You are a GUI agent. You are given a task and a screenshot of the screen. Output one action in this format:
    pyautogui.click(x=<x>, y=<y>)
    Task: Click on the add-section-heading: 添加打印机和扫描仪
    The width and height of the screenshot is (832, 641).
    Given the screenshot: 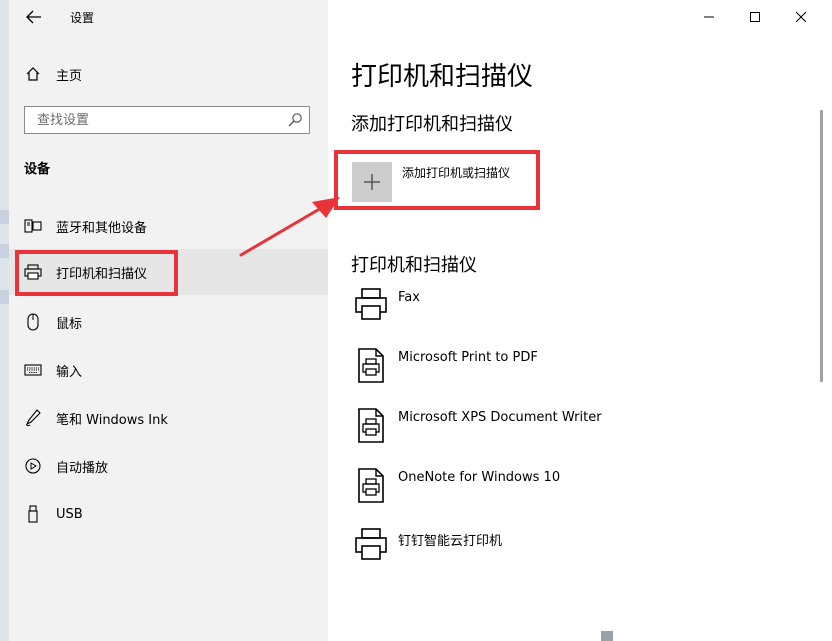 What is the action you would take?
    pyautogui.click(x=432, y=124)
    